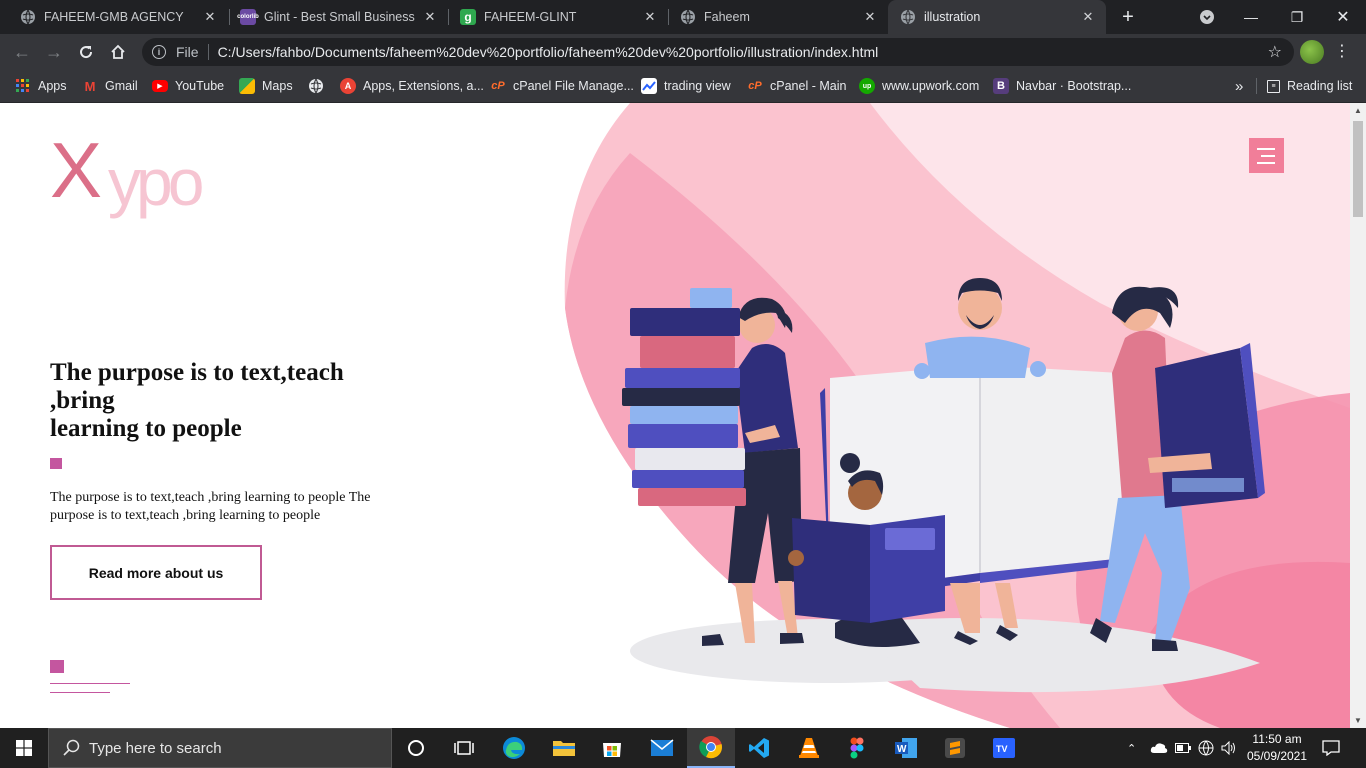  What do you see at coordinates (1207, 17) in the screenshot?
I see `tab-search-icon` at bounding box center [1207, 17].